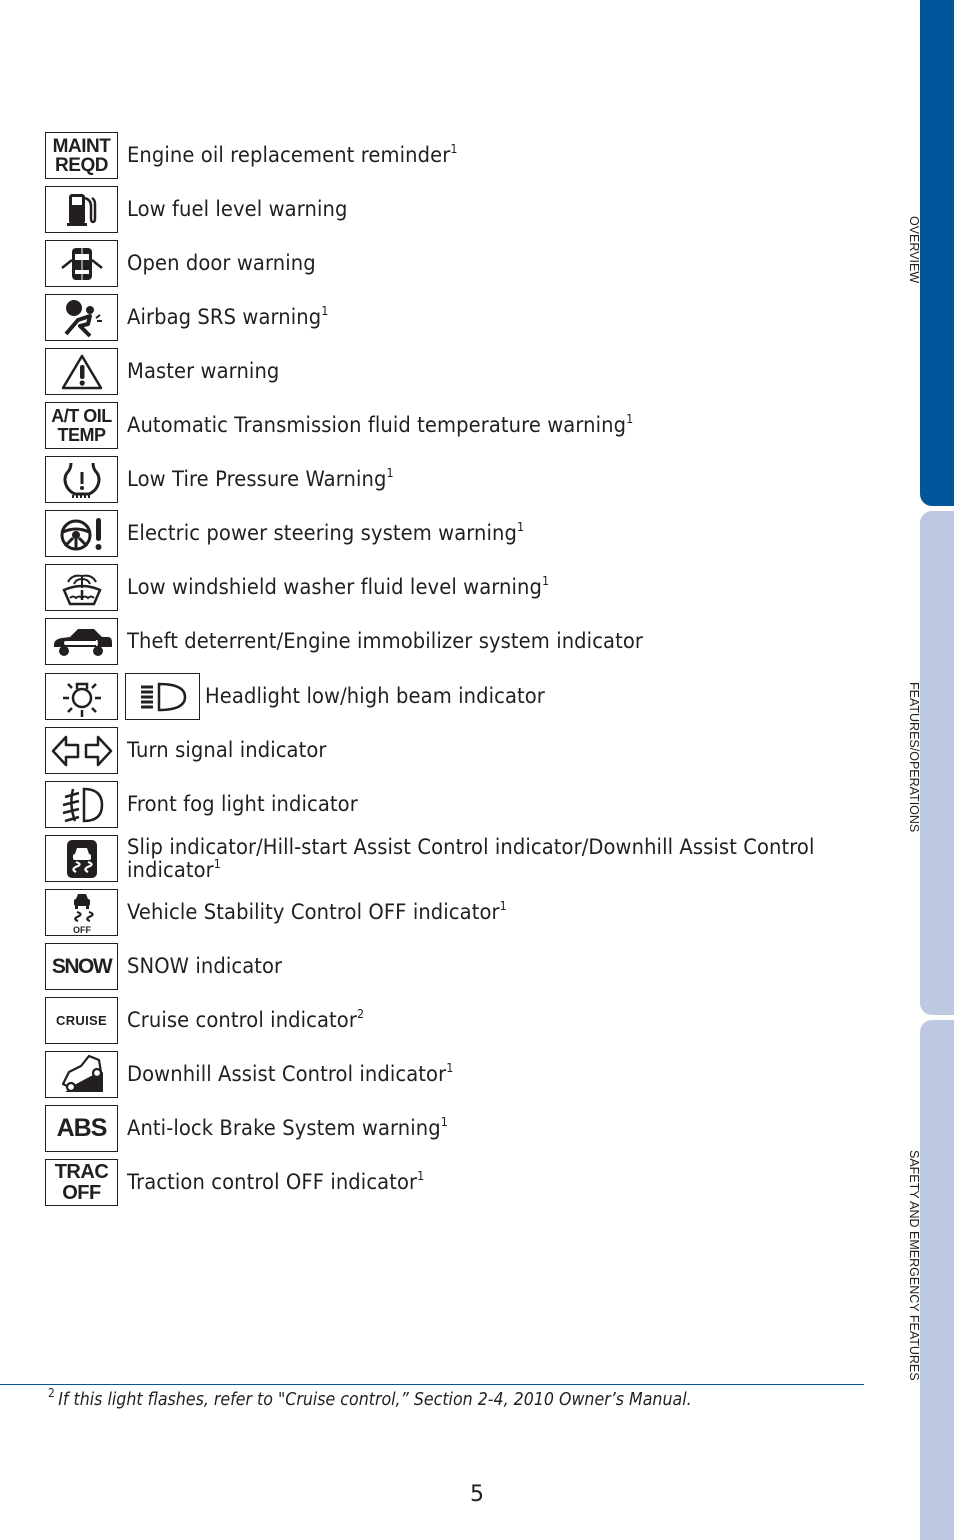  I want to click on fuel-pump-icon, so click(81, 209).